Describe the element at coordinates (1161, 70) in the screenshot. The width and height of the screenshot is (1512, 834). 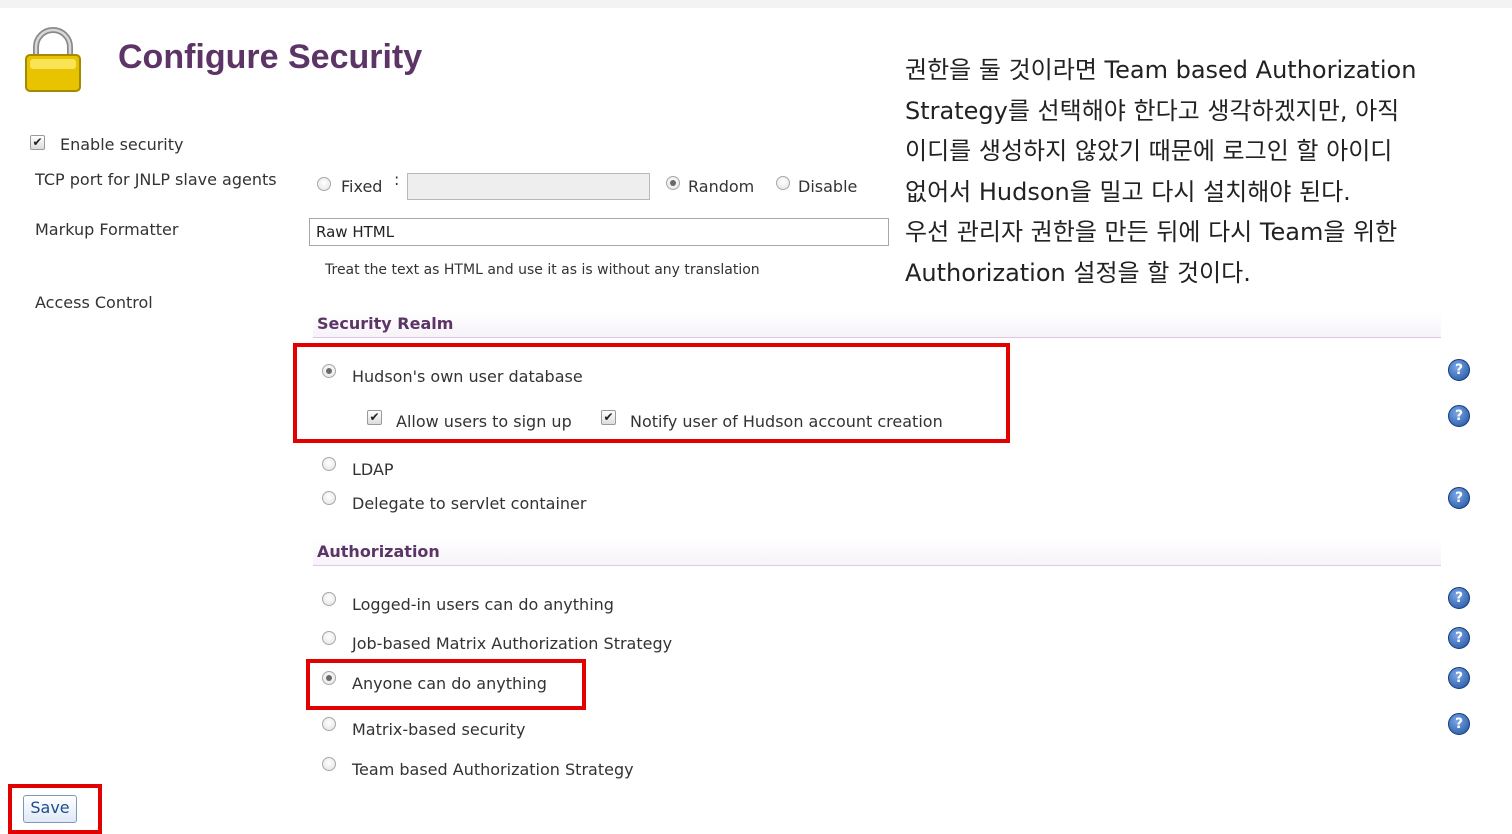
I see `annotation-line: 권한을 둘 것이라면 Team based Authorization` at that location.